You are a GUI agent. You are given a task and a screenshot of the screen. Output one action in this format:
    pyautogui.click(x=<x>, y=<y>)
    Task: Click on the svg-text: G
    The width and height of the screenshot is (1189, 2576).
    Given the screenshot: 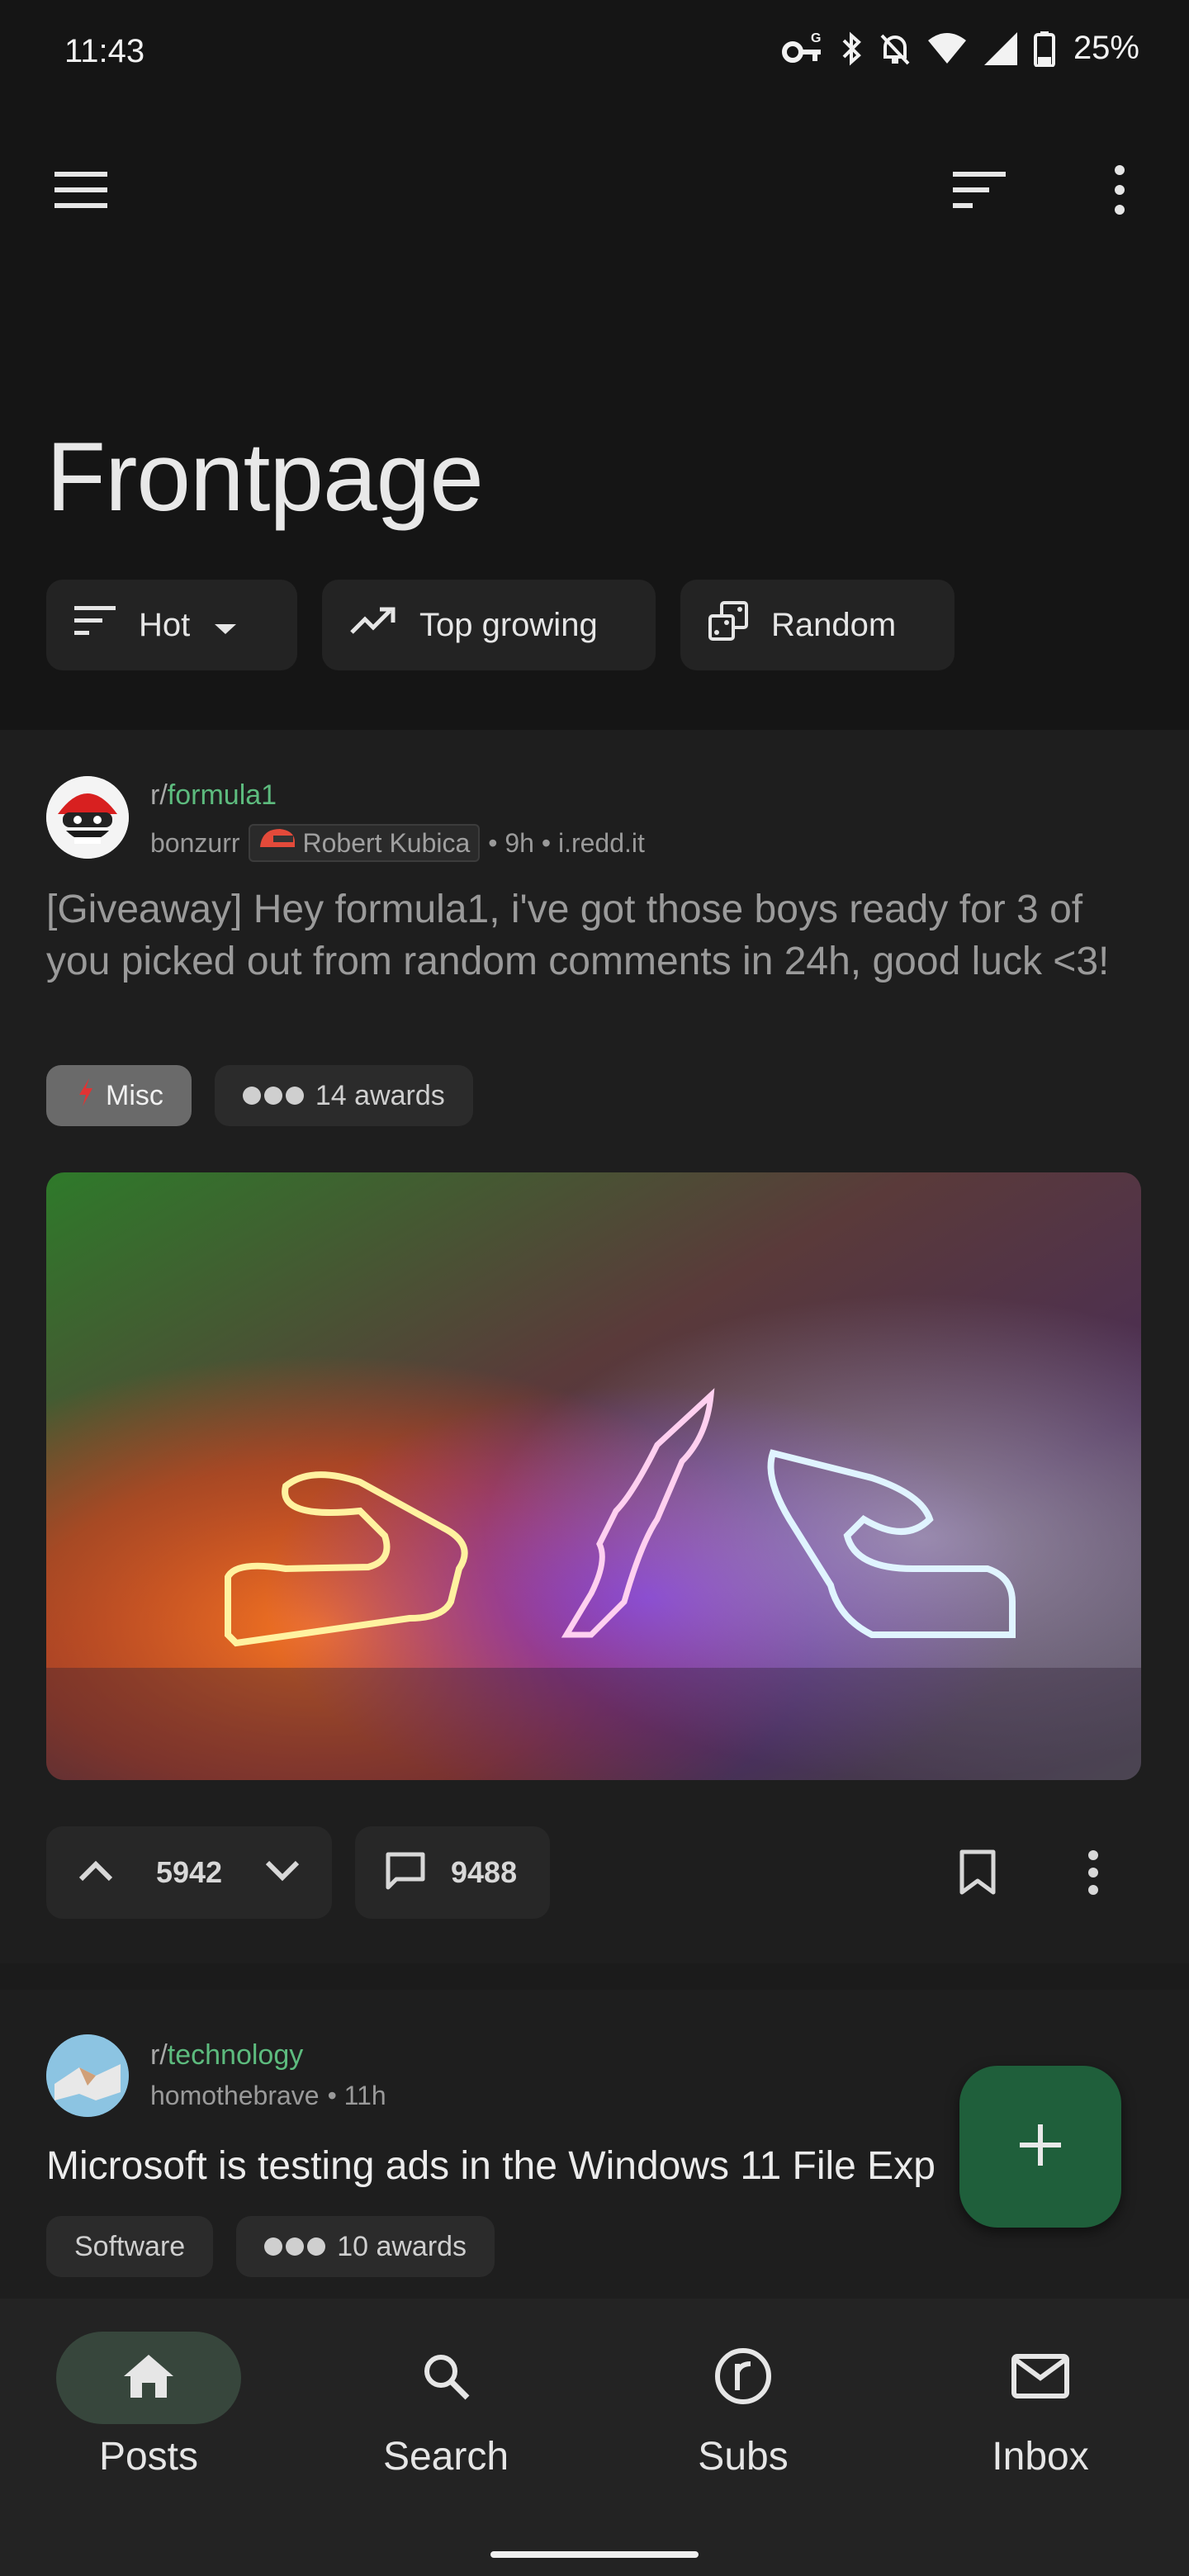 What is the action you would take?
    pyautogui.click(x=816, y=38)
    